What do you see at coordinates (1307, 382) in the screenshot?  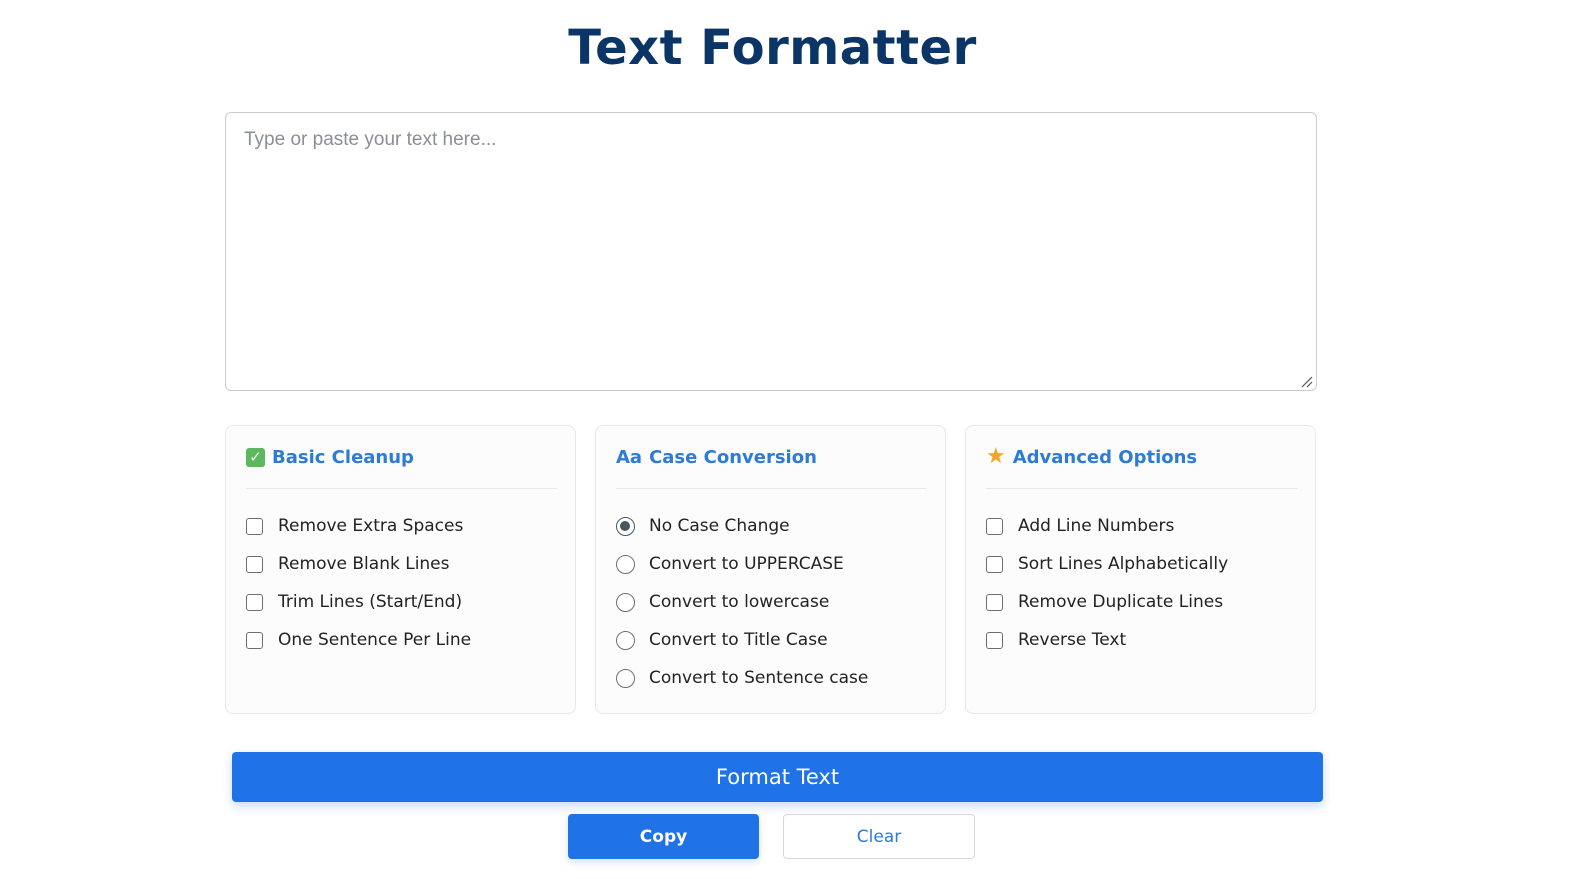 I see `resize-grip-icon` at bounding box center [1307, 382].